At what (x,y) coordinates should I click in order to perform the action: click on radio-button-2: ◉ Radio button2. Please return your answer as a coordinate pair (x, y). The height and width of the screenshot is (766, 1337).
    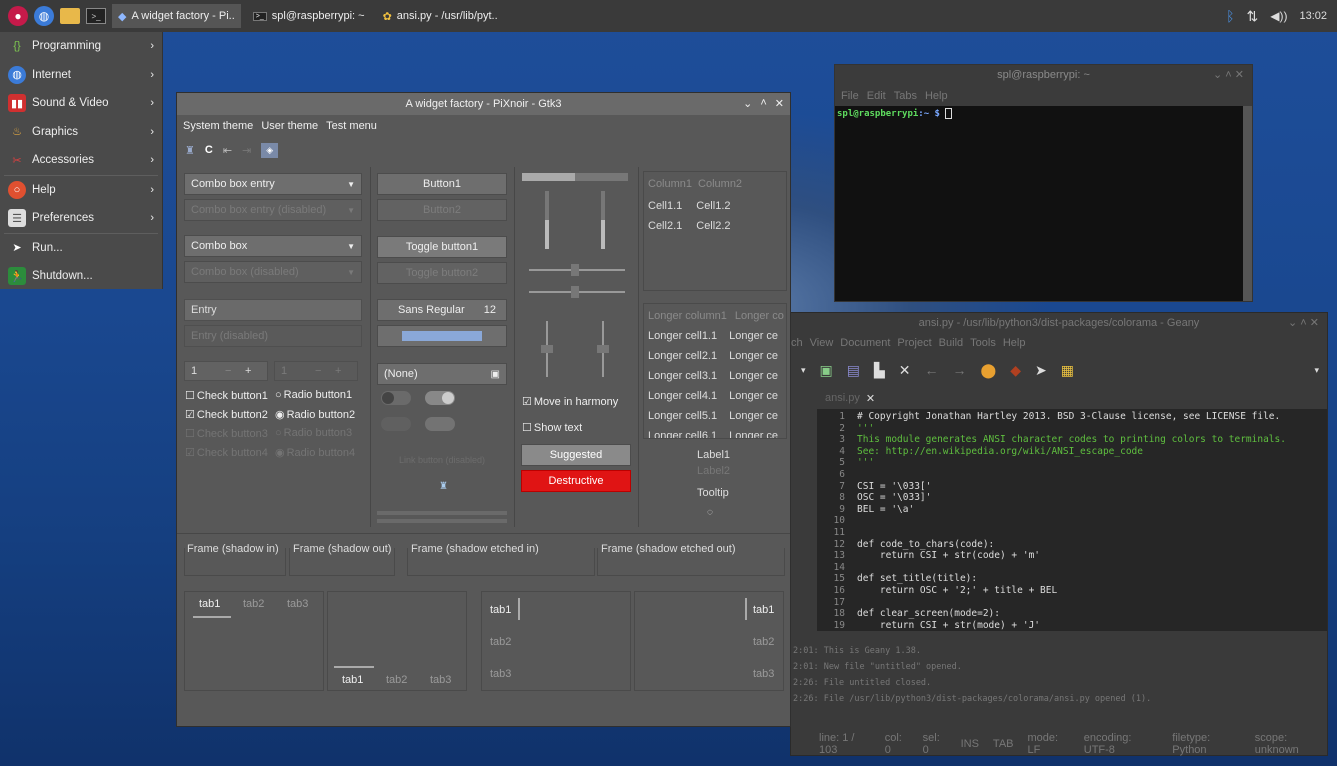
    Looking at the image, I should click on (315, 415).